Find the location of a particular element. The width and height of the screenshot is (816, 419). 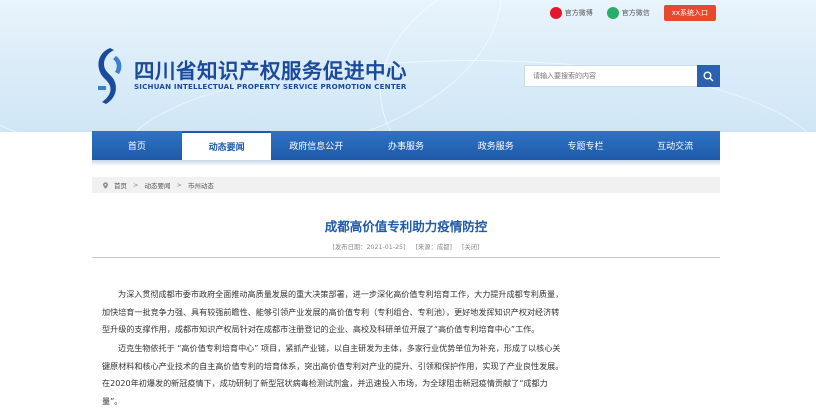

weibo-icon is located at coordinates (555, 13).